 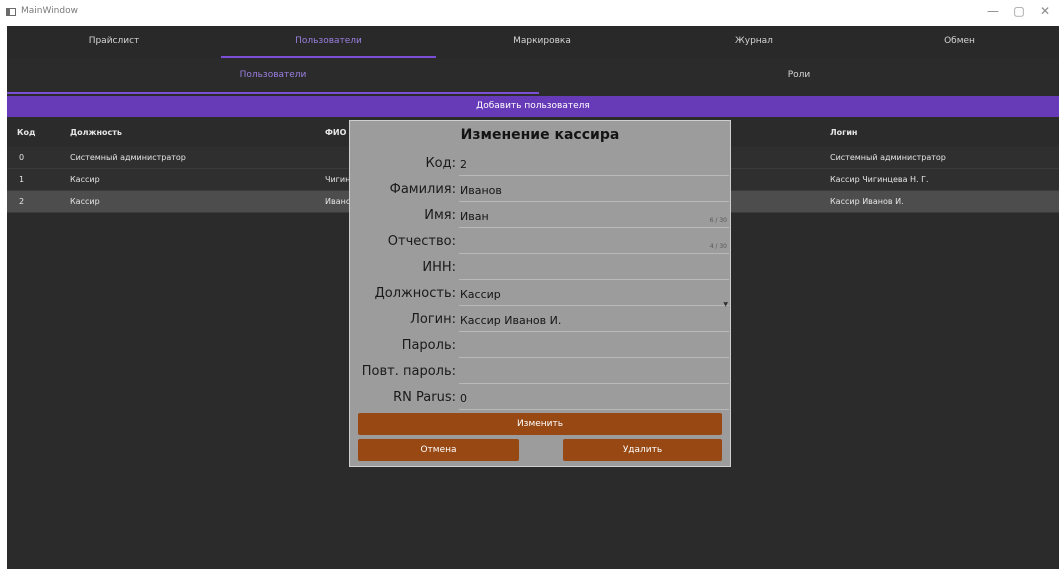 What do you see at coordinates (337, 179) in the screenshot?
I see `cell-fio: Чигин` at bounding box center [337, 179].